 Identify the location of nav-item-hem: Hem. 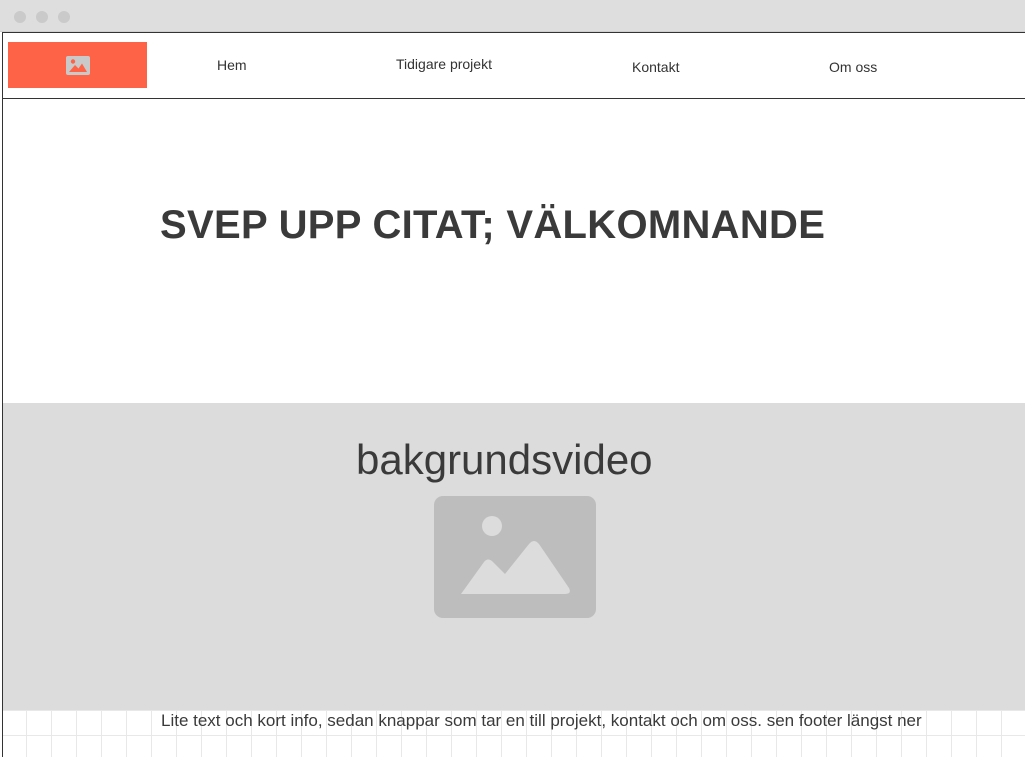
(232, 65).